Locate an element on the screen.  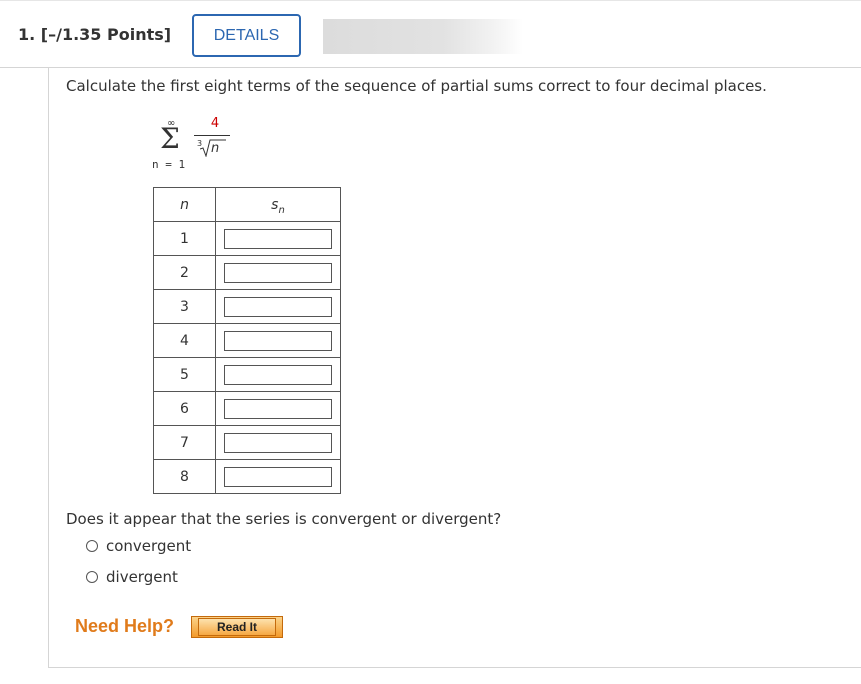
partial-sums-table: n sn 12345678 is located at coordinates (247, 340).